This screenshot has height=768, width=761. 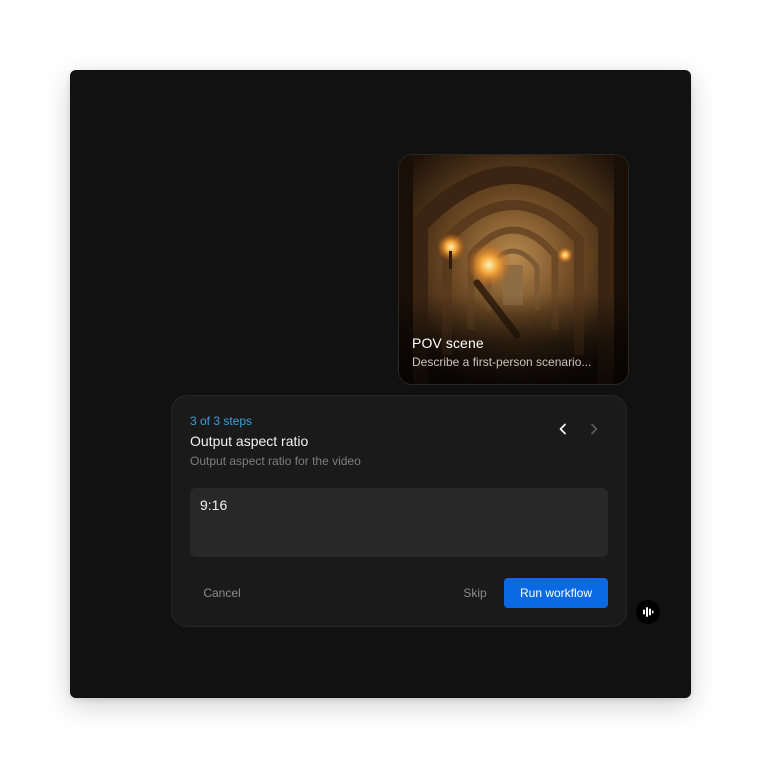 I want to click on previous-step-button, so click(x=563, y=429).